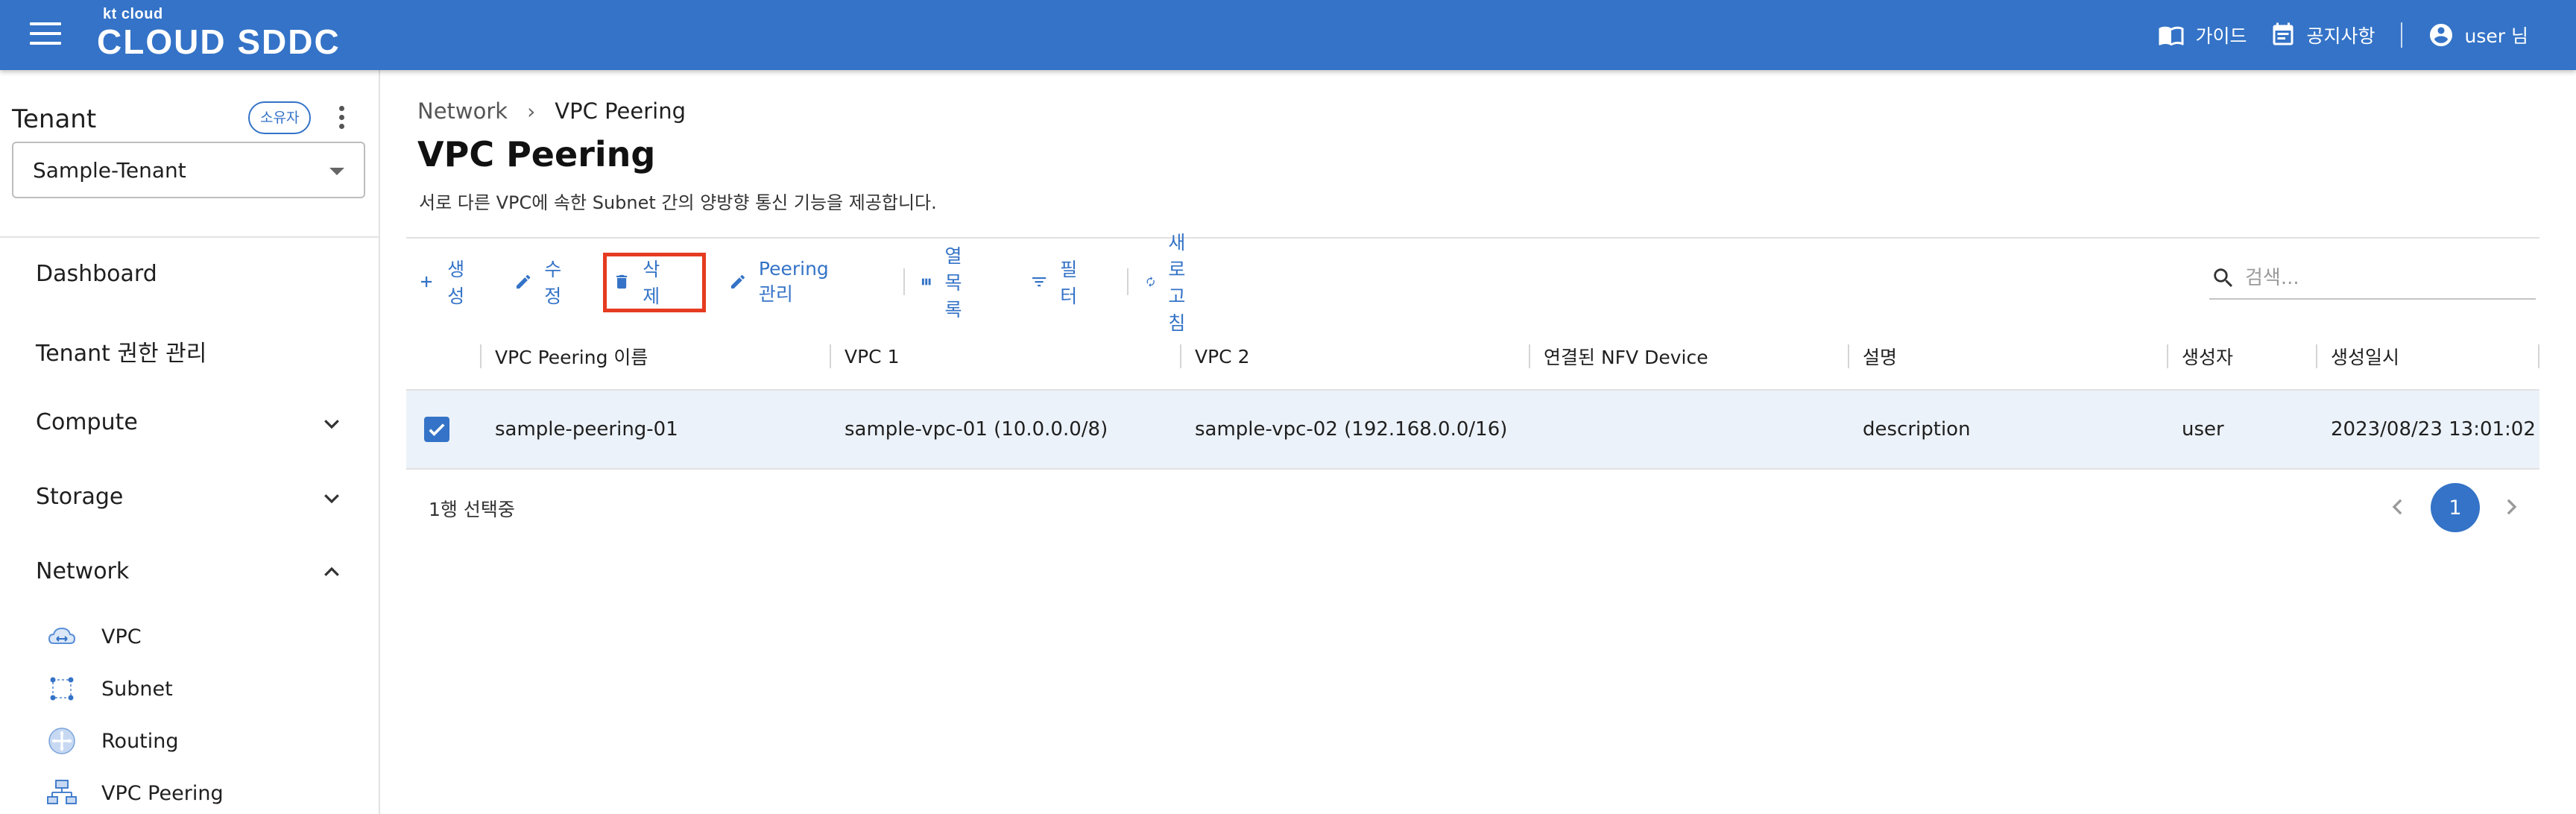 The image size is (2576, 814). What do you see at coordinates (189, 237) in the screenshot?
I see `sidebar-divider` at bounding box center [189, 237].